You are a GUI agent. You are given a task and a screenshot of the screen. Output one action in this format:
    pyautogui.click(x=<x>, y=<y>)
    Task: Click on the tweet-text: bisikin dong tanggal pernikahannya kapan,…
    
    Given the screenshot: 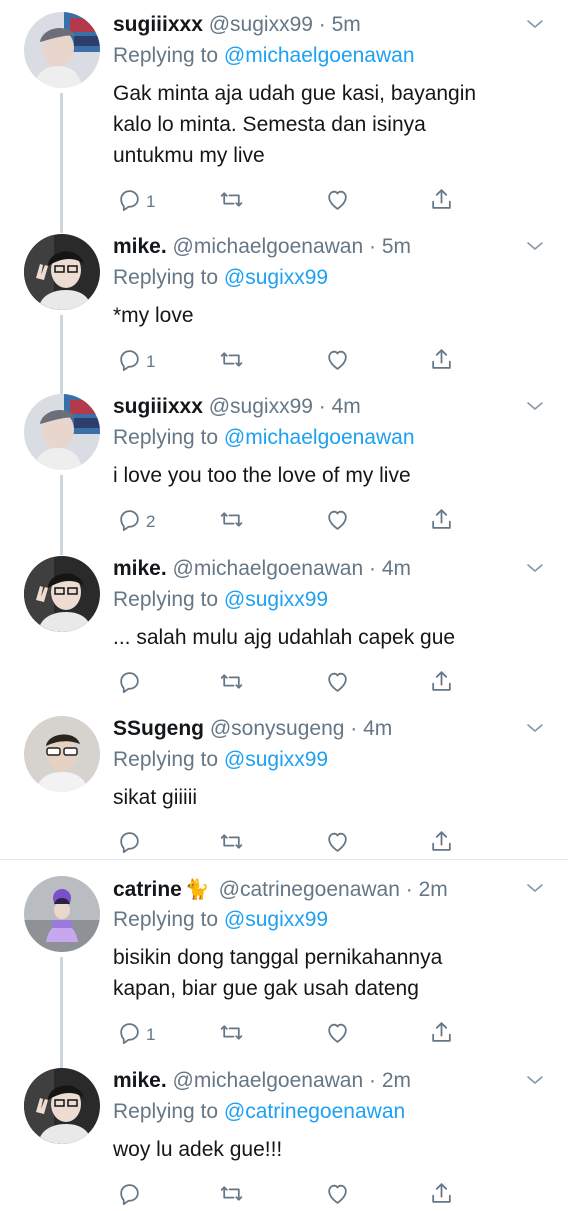 What is the action you would take?
    pyautogui.click(x=323, y=973)
    